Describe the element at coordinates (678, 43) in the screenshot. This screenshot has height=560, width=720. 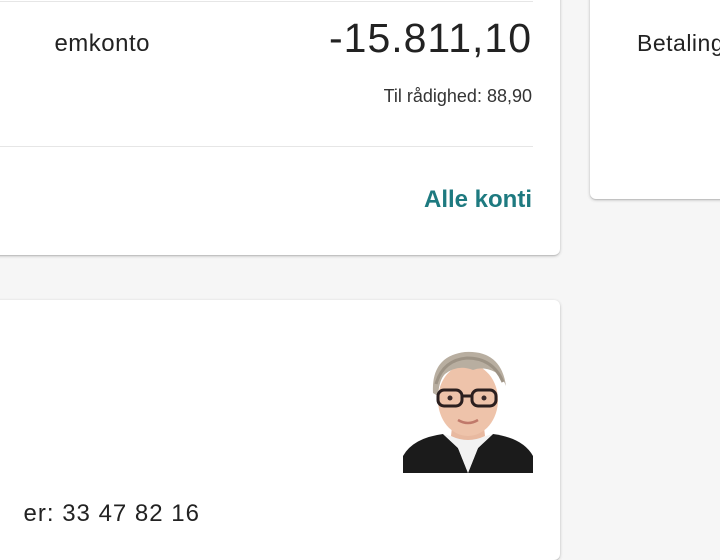
I see `payments-title: Betalinger` at that location.